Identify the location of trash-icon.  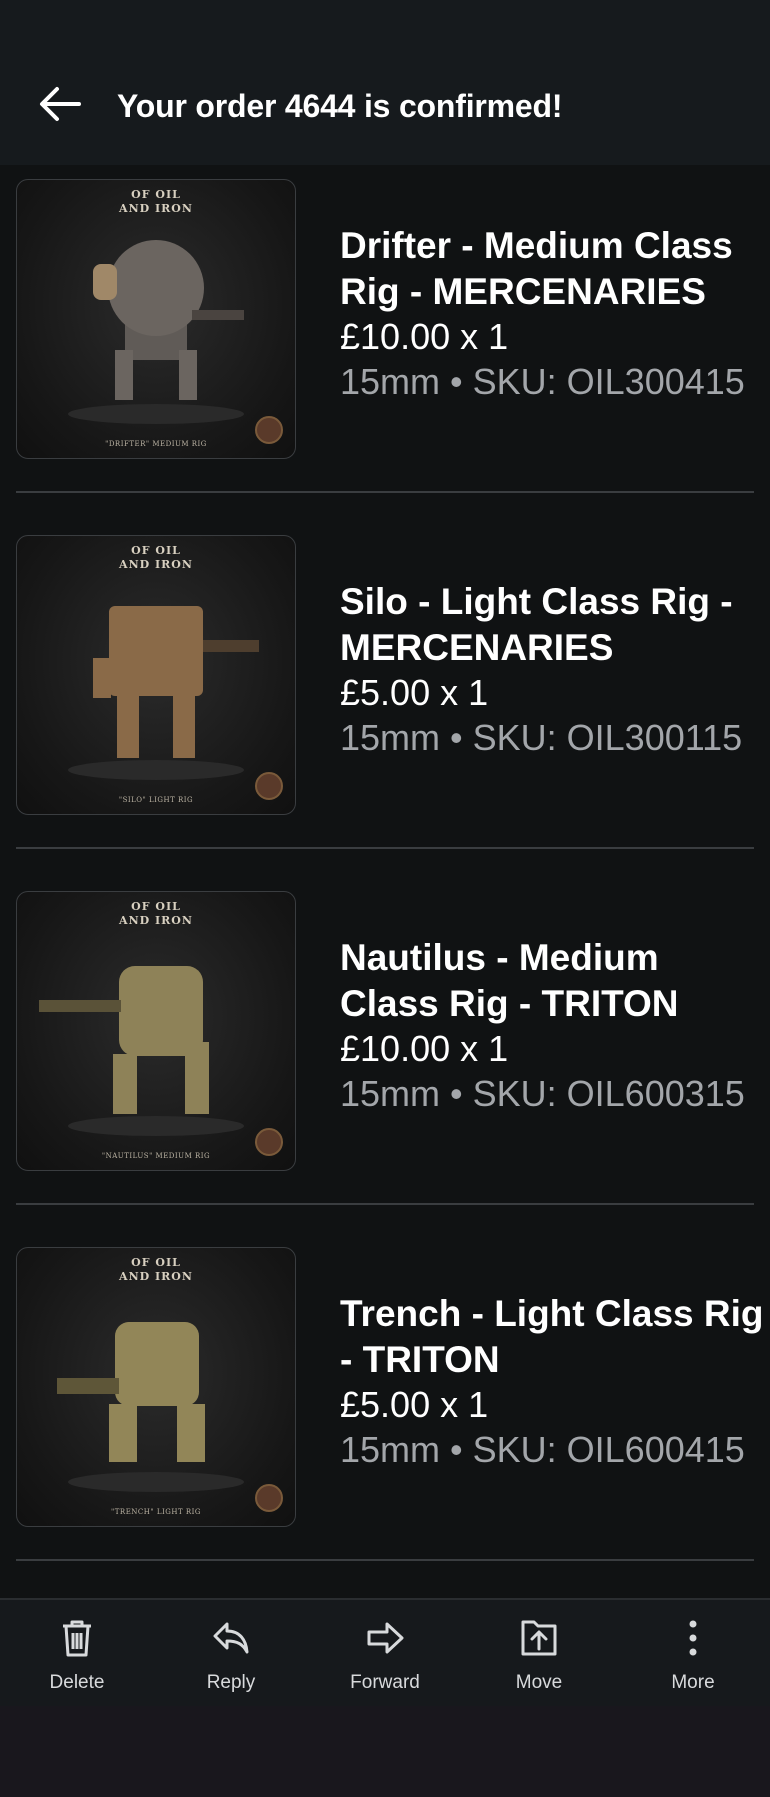
(77, 1638).